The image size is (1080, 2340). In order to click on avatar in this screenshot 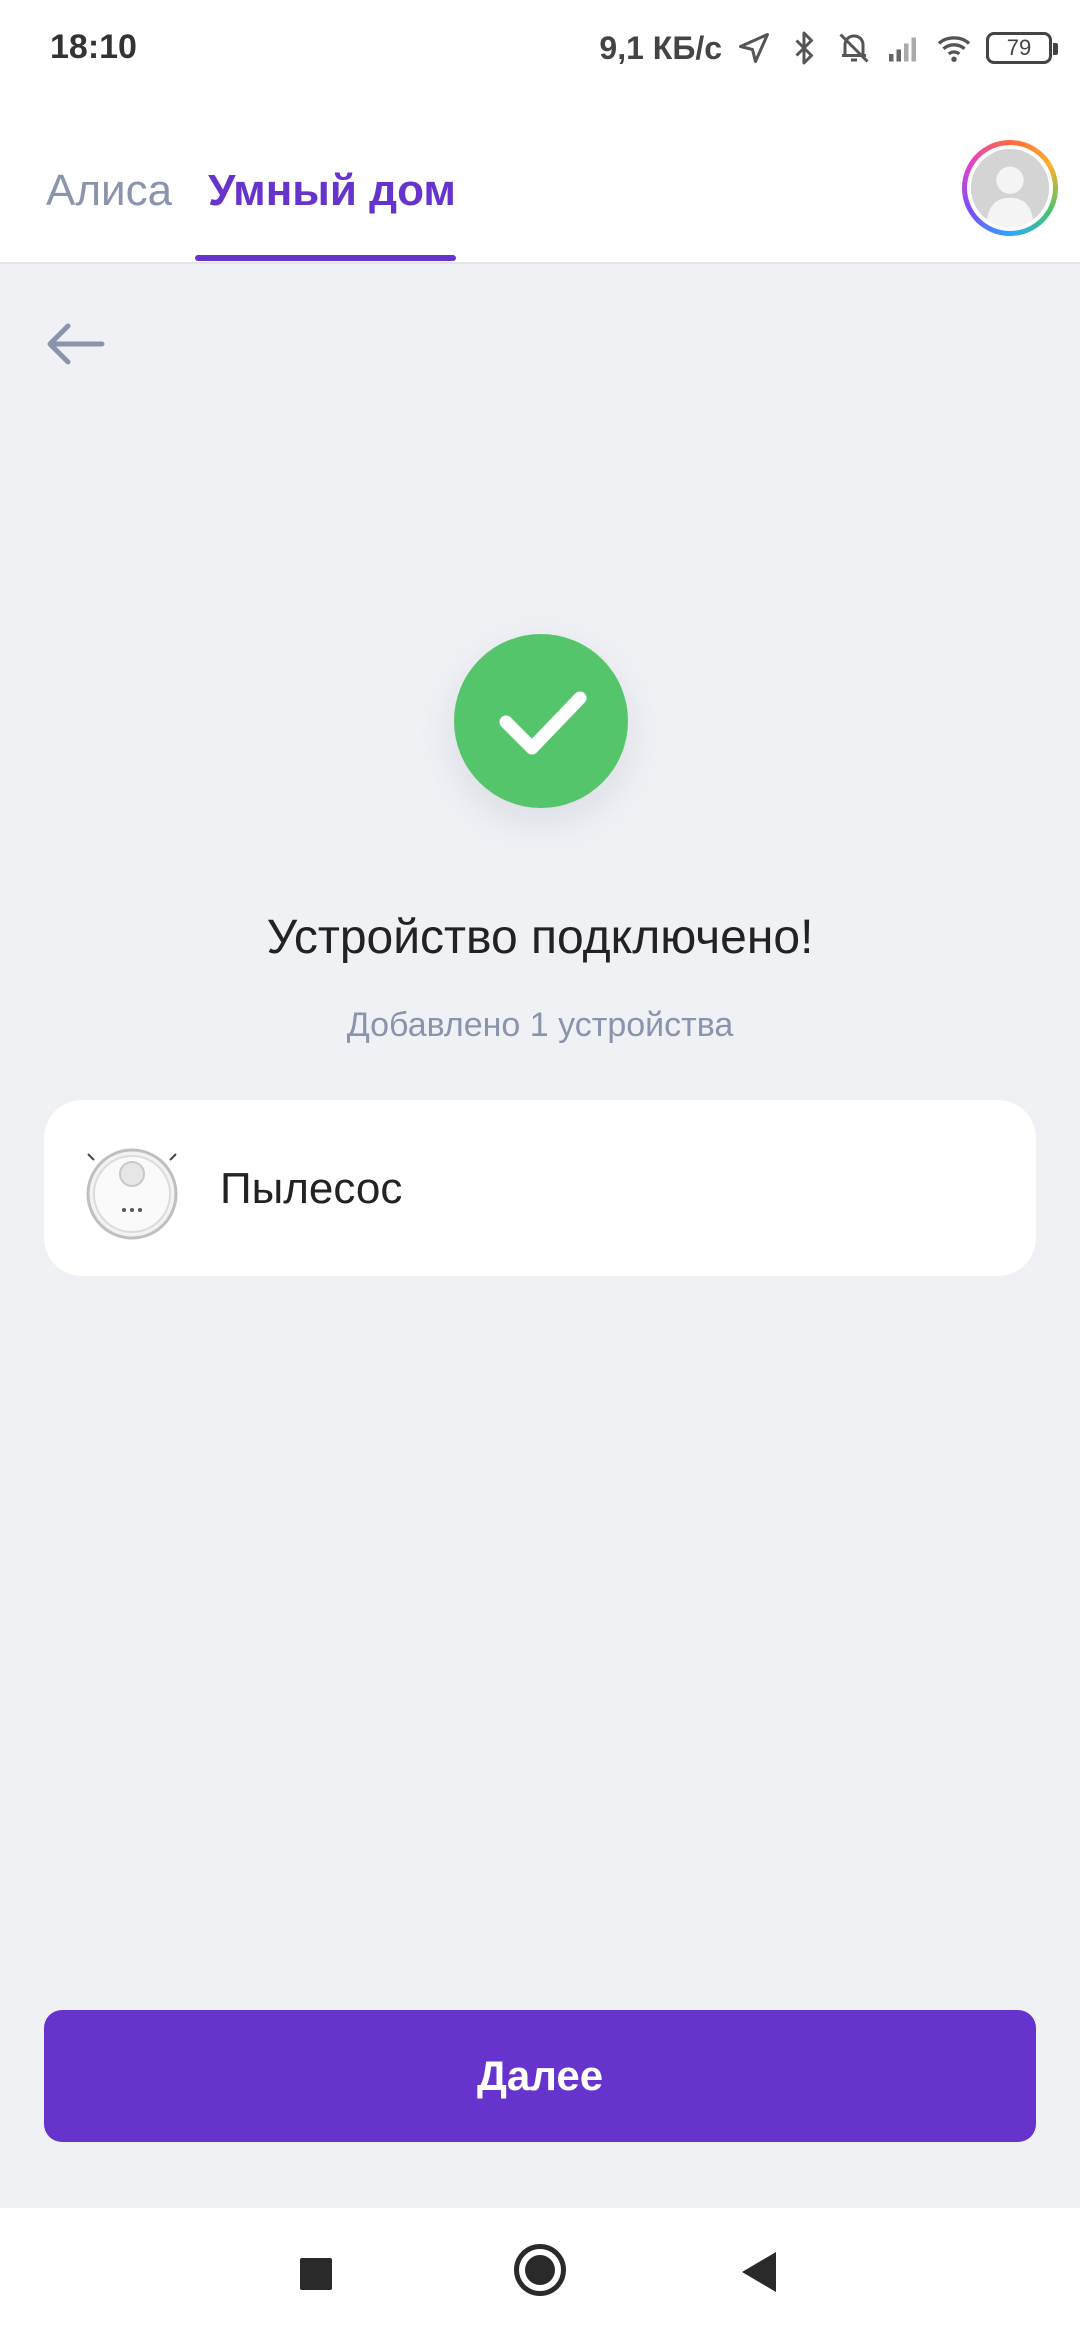, I will do `click(1010, 188)`.